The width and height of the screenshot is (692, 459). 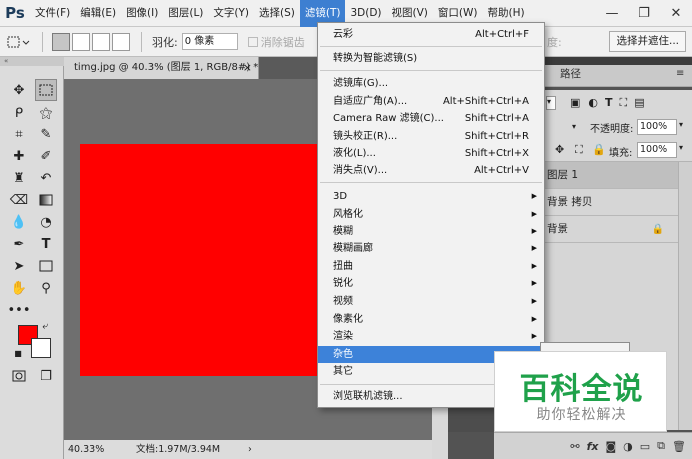 I want to click on marquee-tool-icon, so click(x=46, y=90).